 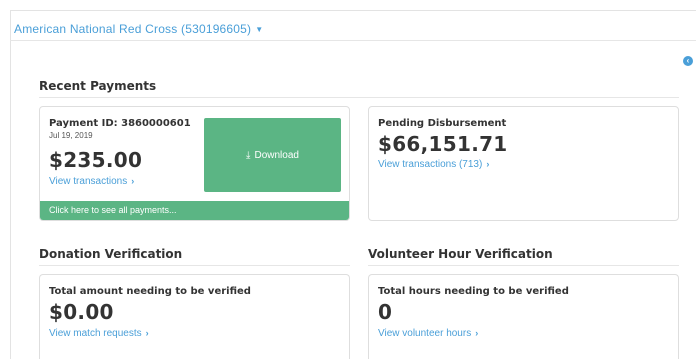 What do you see at coordinates (81, 312) in the screenshot?
I see `donation-verify-amount: $0.00` at bounding box center [81, 312].